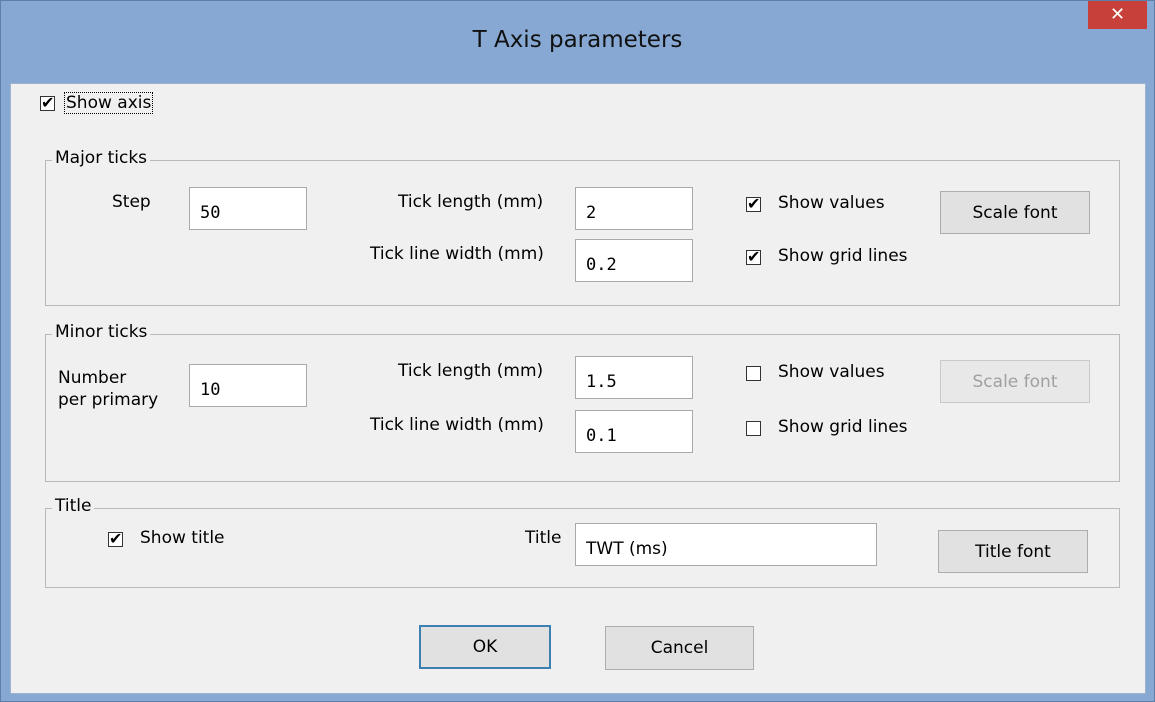 This screenshot has height=702, width=1155. Describe the element at coordinates (73, 506) in the screenshot. I see `title-group-legend: Title` at that location.